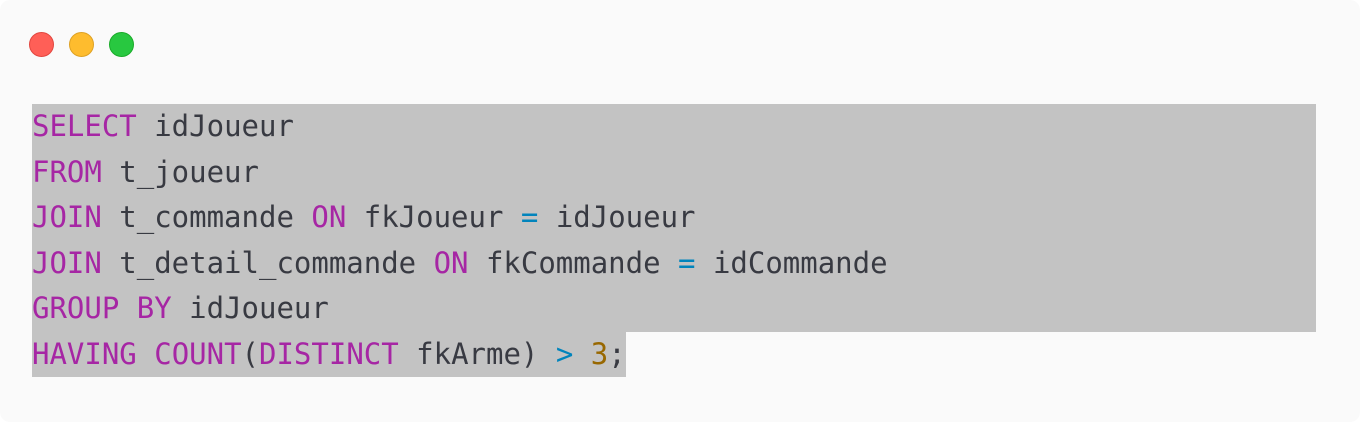  What do you see at coordinates (674, 127) in the screenshot?
I see `code-line: SELECT idJoueur` at bounding box center [674, 127].